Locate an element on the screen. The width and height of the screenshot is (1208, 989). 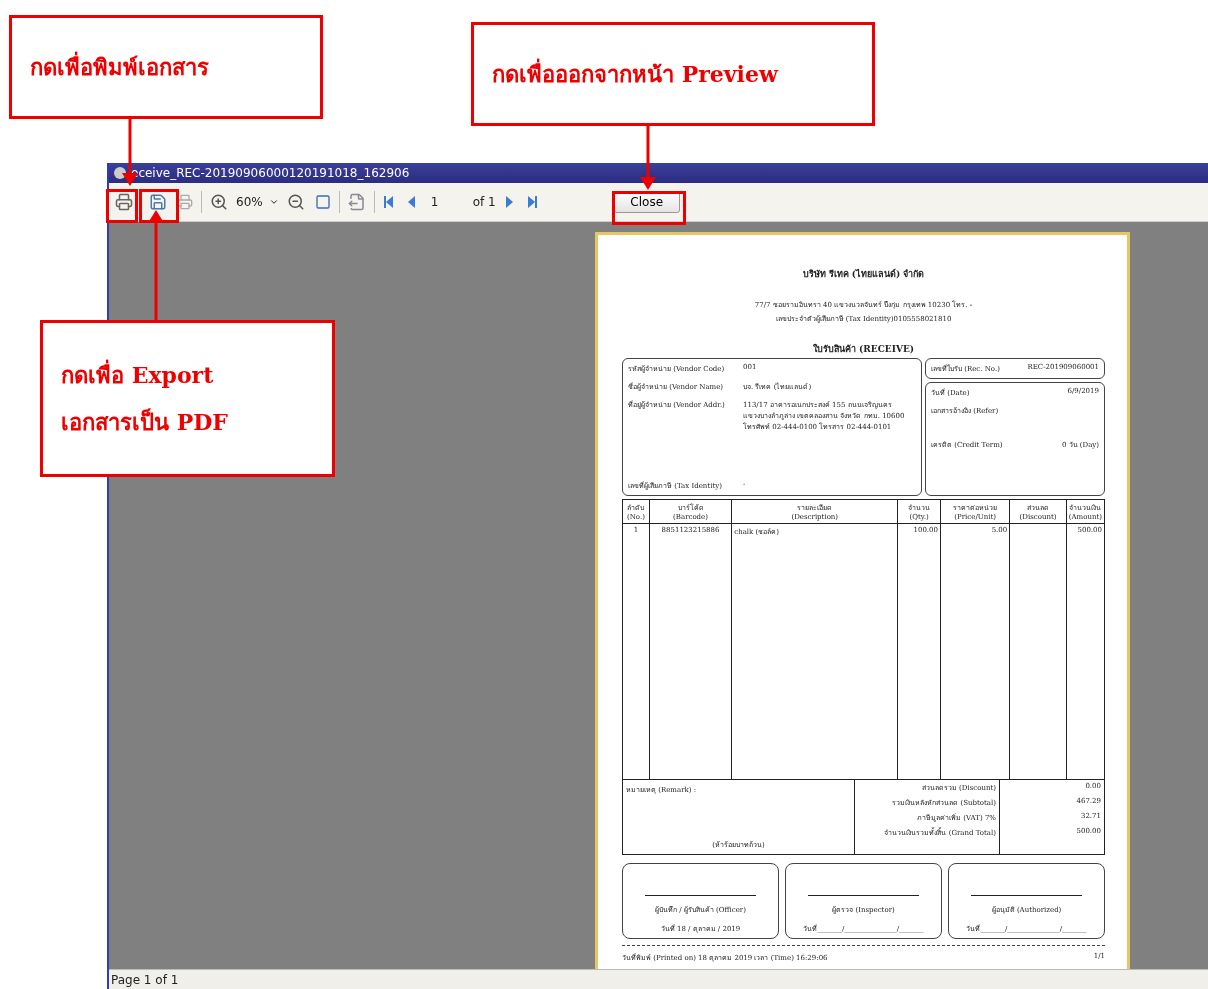
callout-text: กดเพื่อออกจากหน้า Preview is located at coordinates (636, 73).